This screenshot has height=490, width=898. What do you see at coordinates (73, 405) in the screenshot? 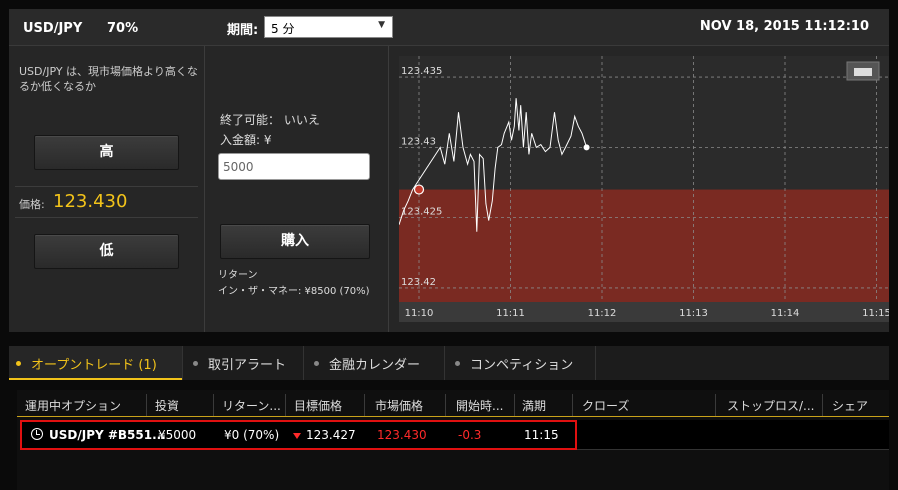
I see `column-header: 運用中オプション` at bounding box center [73, 405].